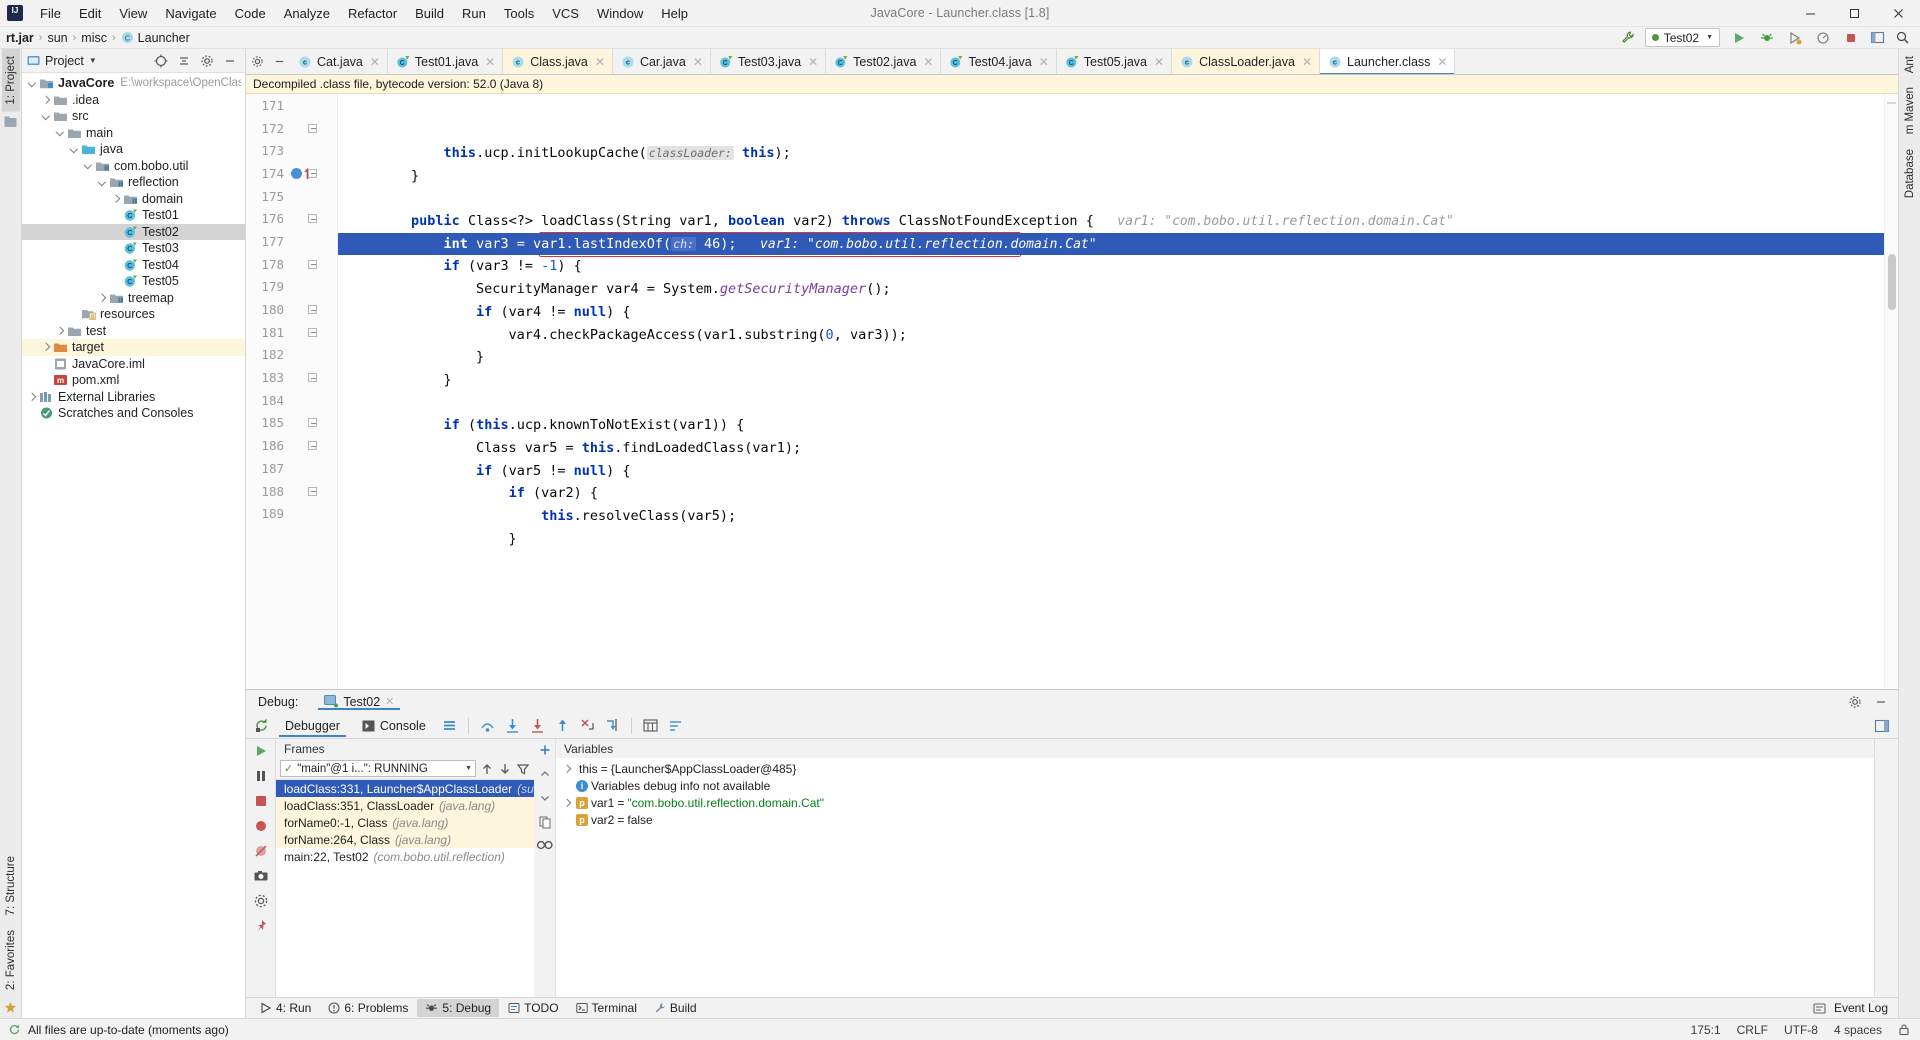 The image size is (1920, 1040). What do you see at coordinates (1752, 1030) in the screenshot?
I see `line-separator: CRLF` at bounding box center [1752, 1030].